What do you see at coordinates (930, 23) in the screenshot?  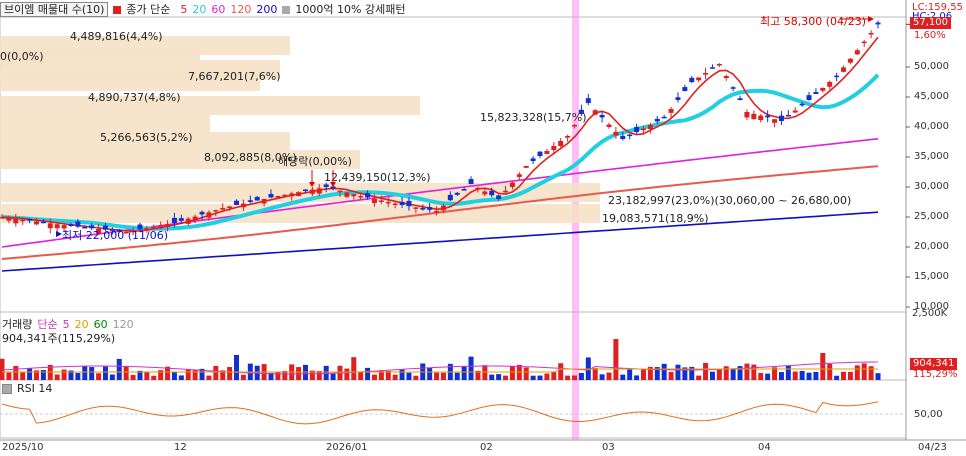 I see `last-price-badge: 57,100` at bounding box center [930, 23].